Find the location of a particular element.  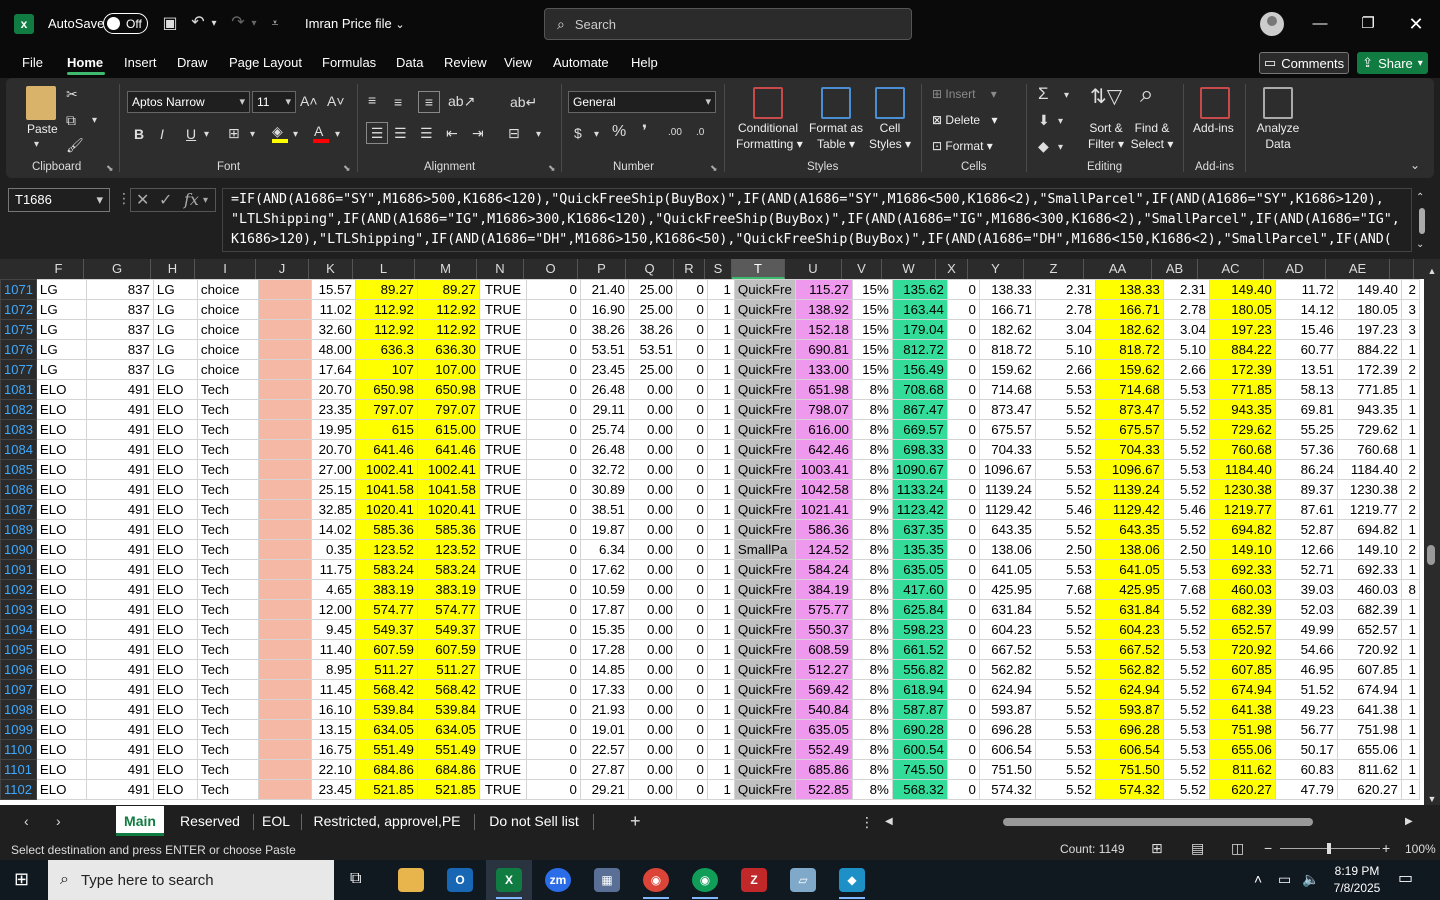

cell: 760.68 is located at coordinates (1242, 449).